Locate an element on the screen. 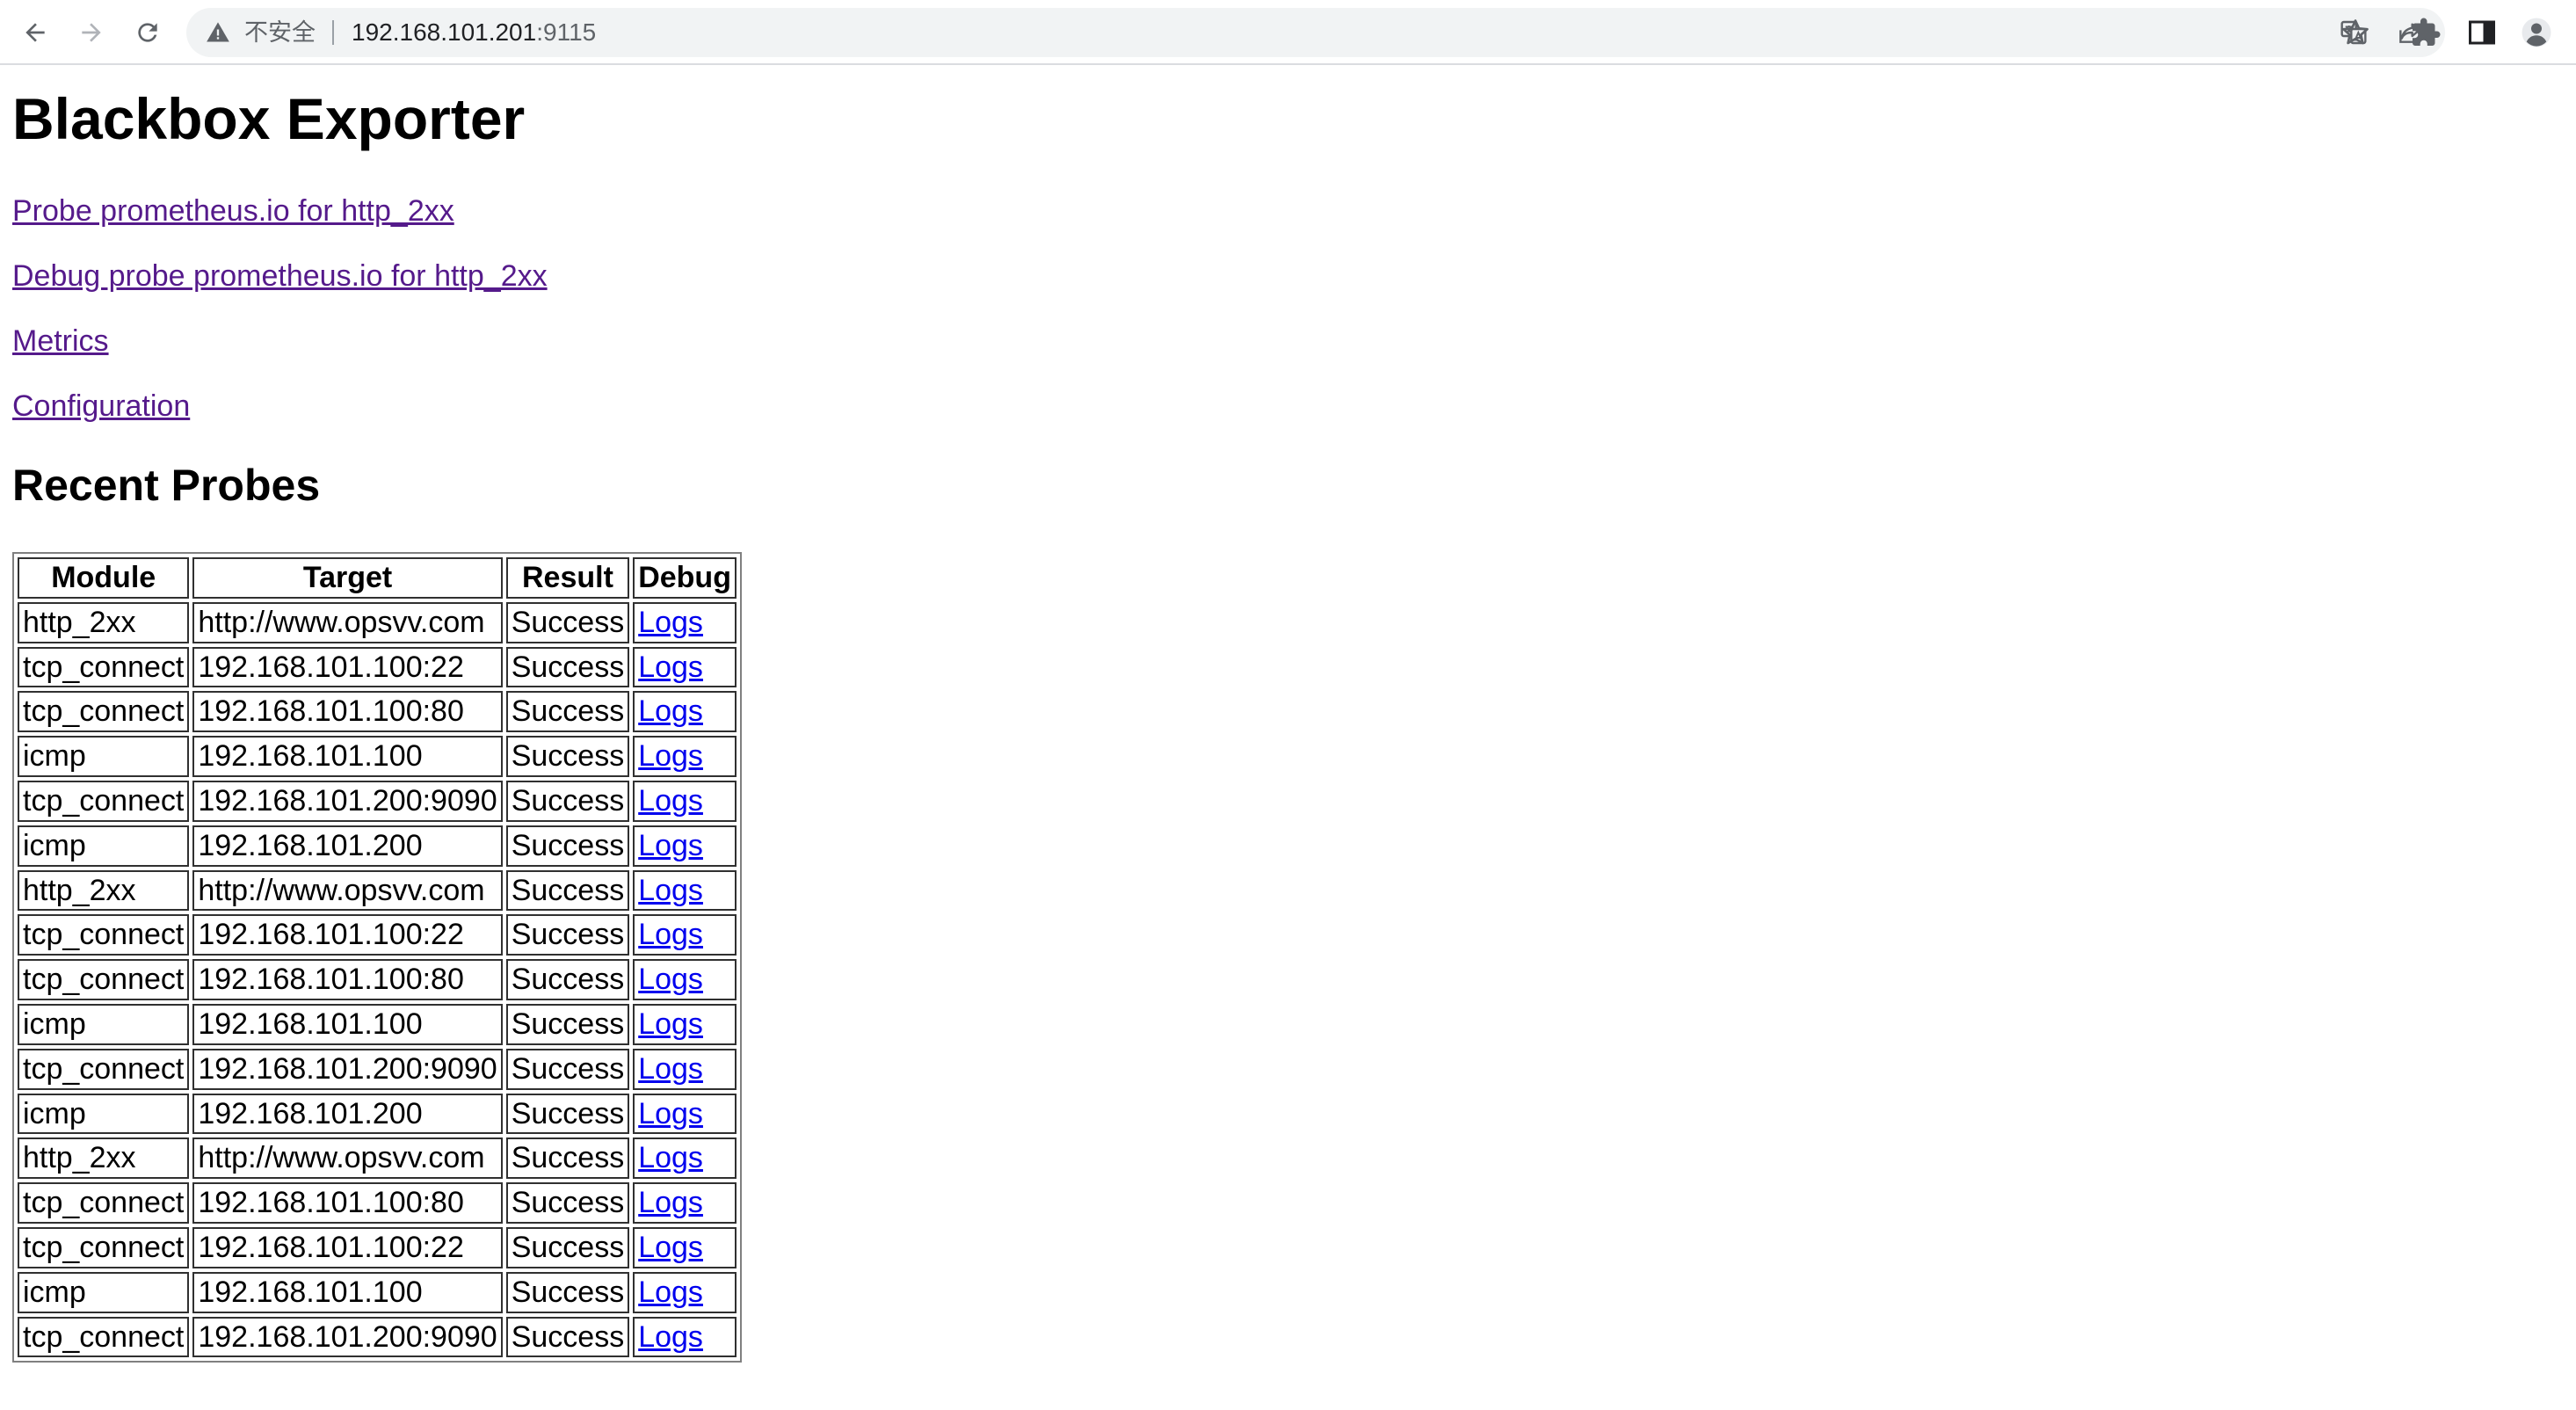 The width and height of the screenshot is (2576, 1410). browser-toolbar: 不安全 192.168.101.201:9115 is located at coordinates (1288, 32).